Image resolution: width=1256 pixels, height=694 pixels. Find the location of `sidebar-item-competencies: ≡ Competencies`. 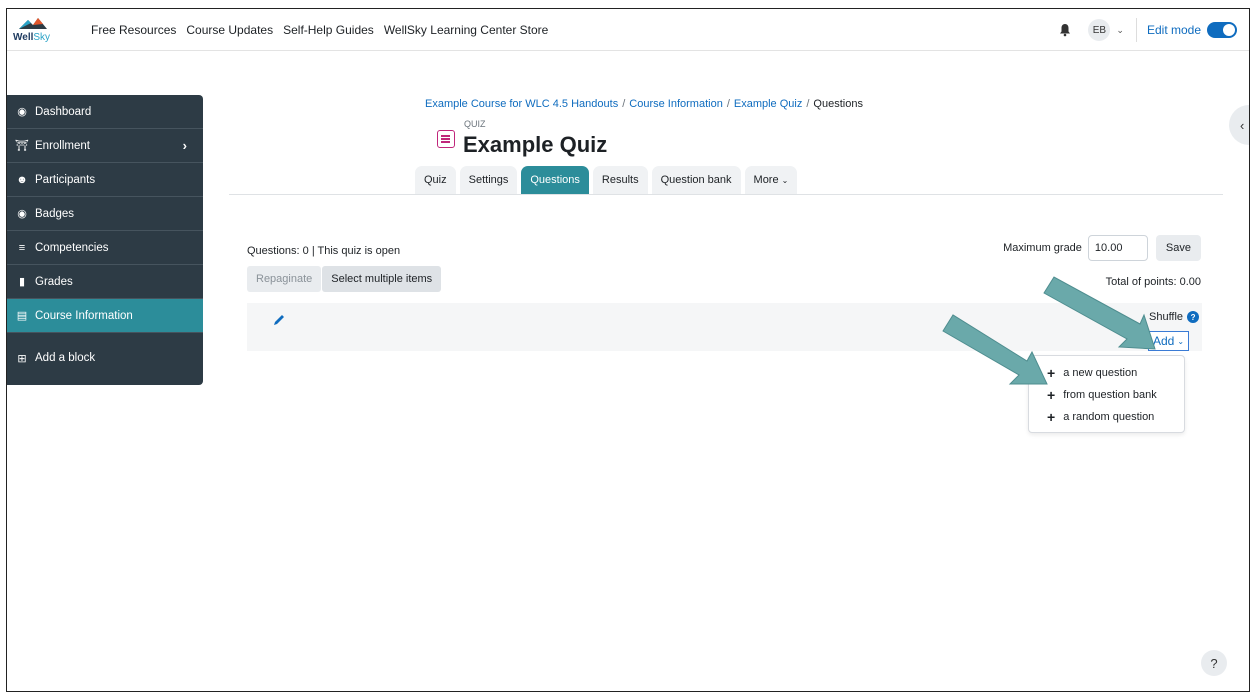

sidebar-item-competencies: ≡ Competencies is located at coordinates (105, 248).